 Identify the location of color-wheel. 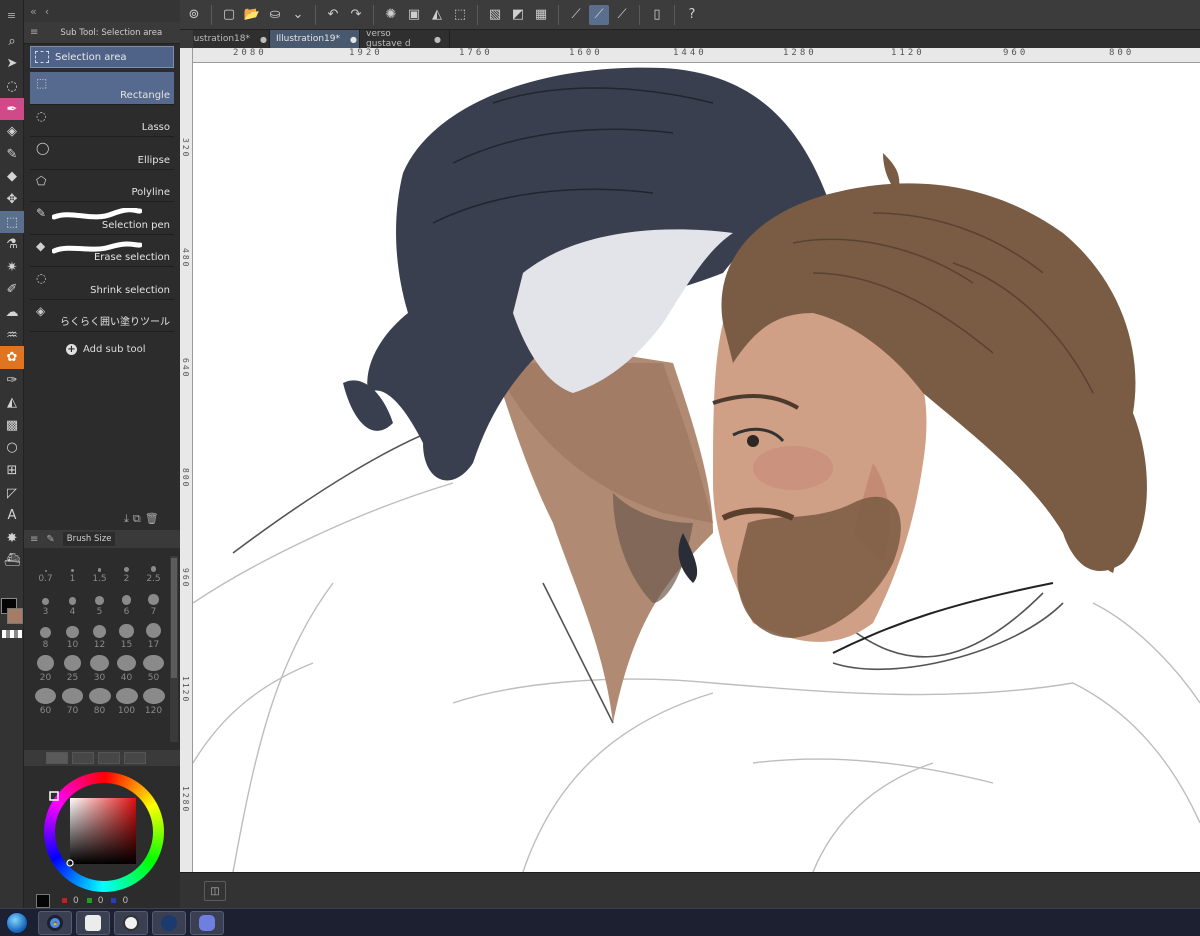
(104, 832).